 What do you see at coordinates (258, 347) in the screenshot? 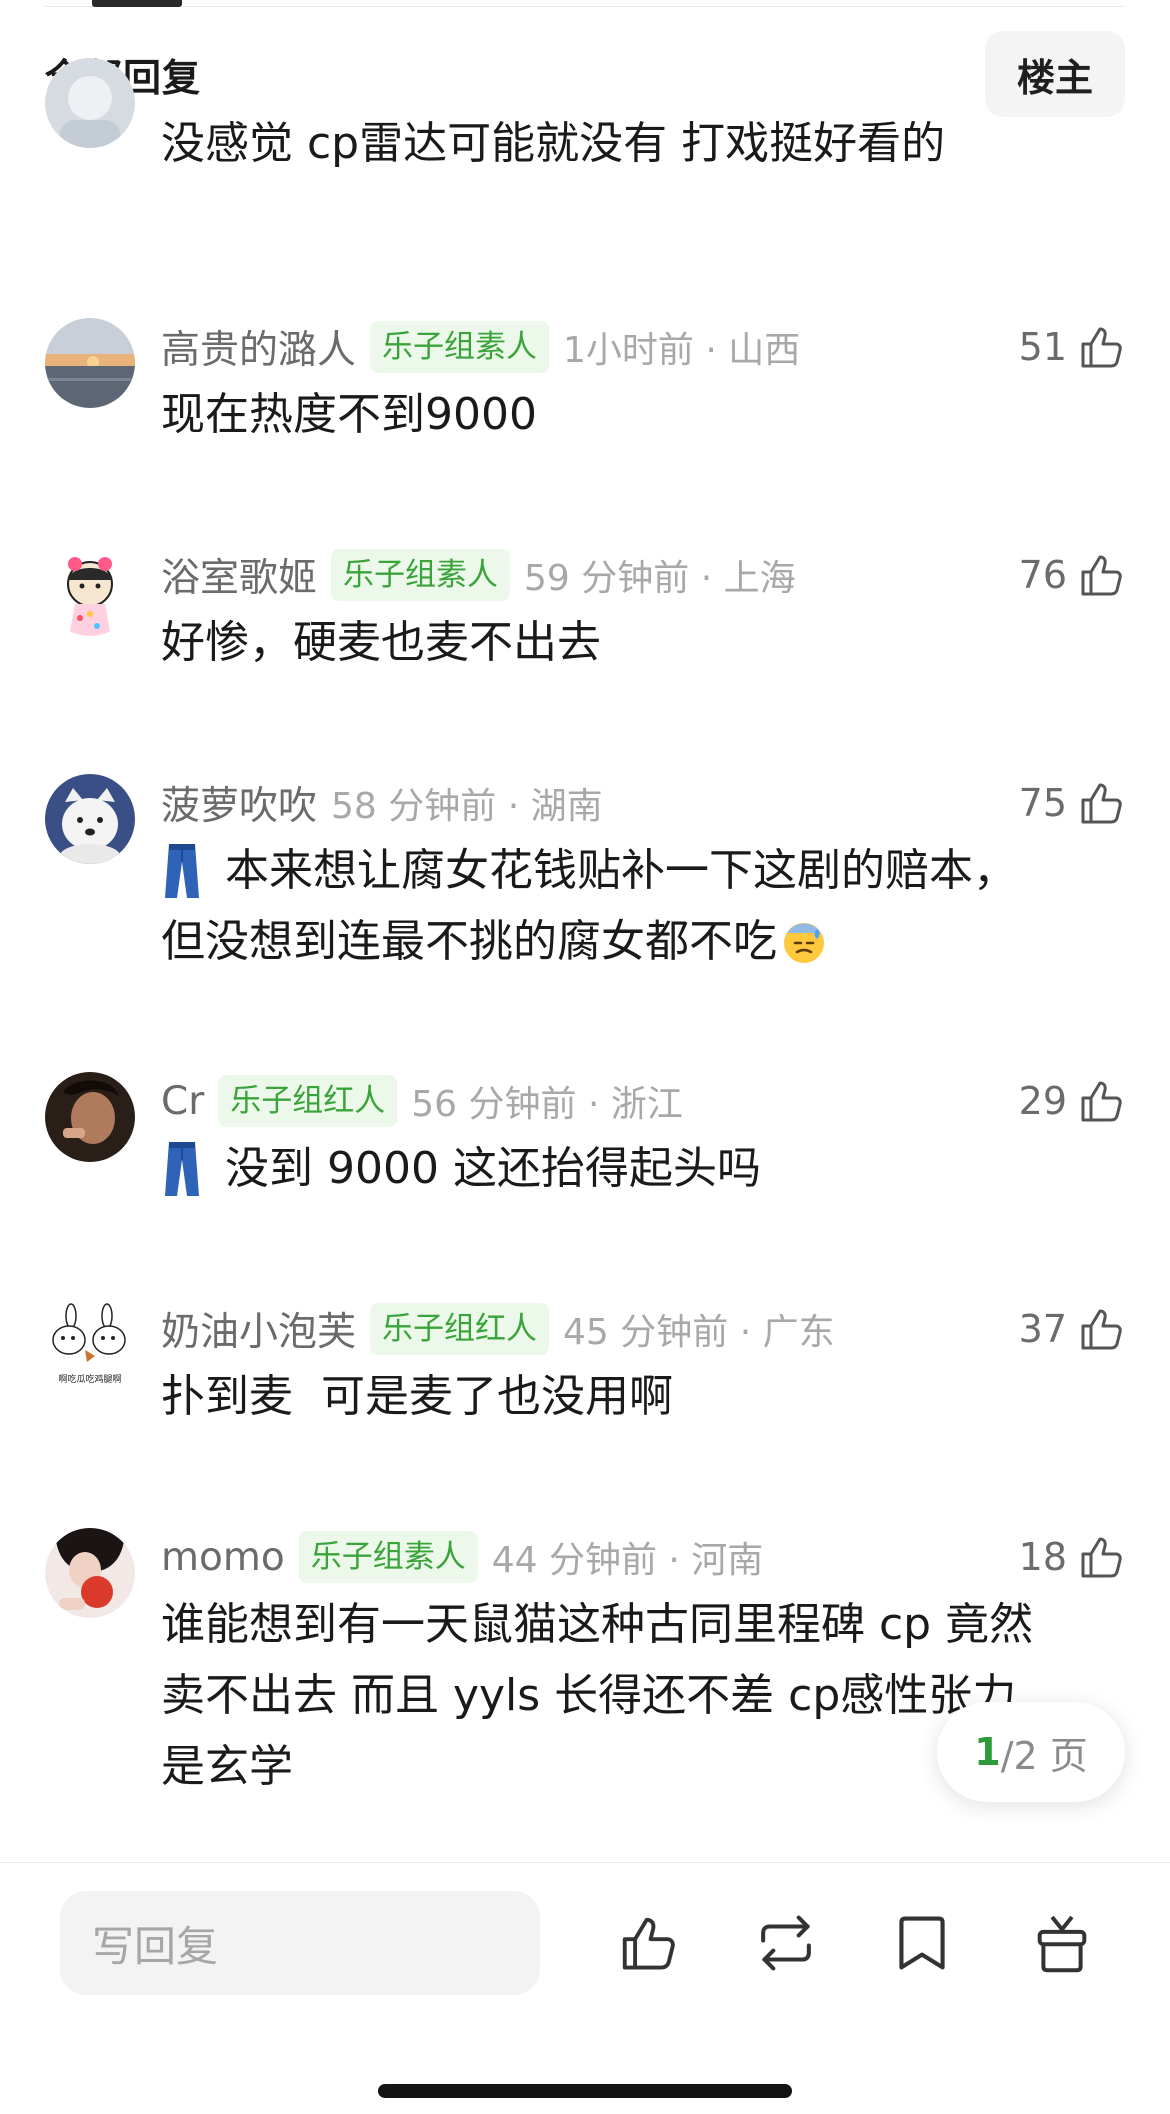
I see `comment-username: 高贵的潞人` at bounding box center [258, 347].